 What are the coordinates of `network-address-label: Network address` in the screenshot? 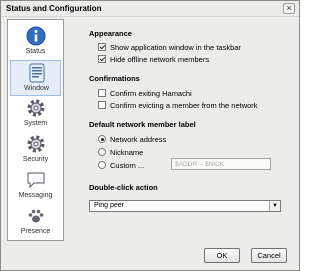 It's located at (138, 139).